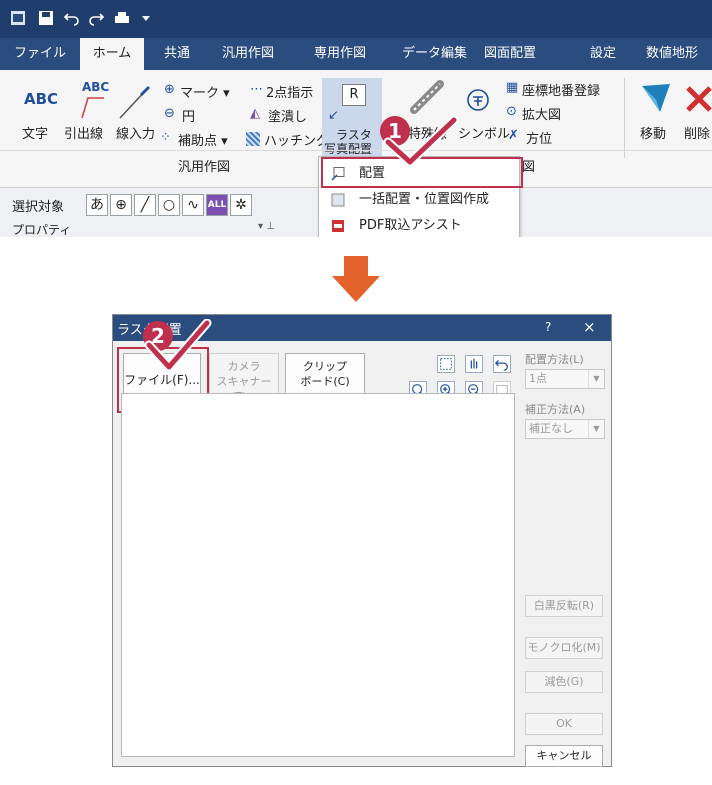  Describe the element at coordinates (204, 167) in the screenshot. I see `group-label-general: 汎用作図` at that location.